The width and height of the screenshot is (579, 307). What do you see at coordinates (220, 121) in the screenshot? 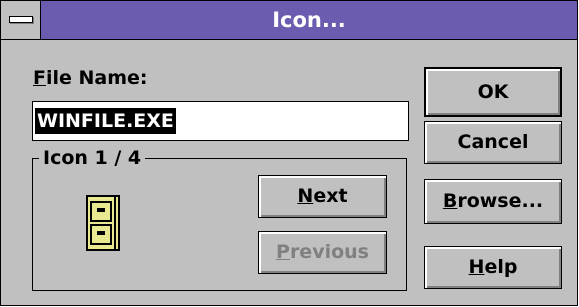
I see `file-name-input: WINFILE.EXE` at bounding box center [220, 121].